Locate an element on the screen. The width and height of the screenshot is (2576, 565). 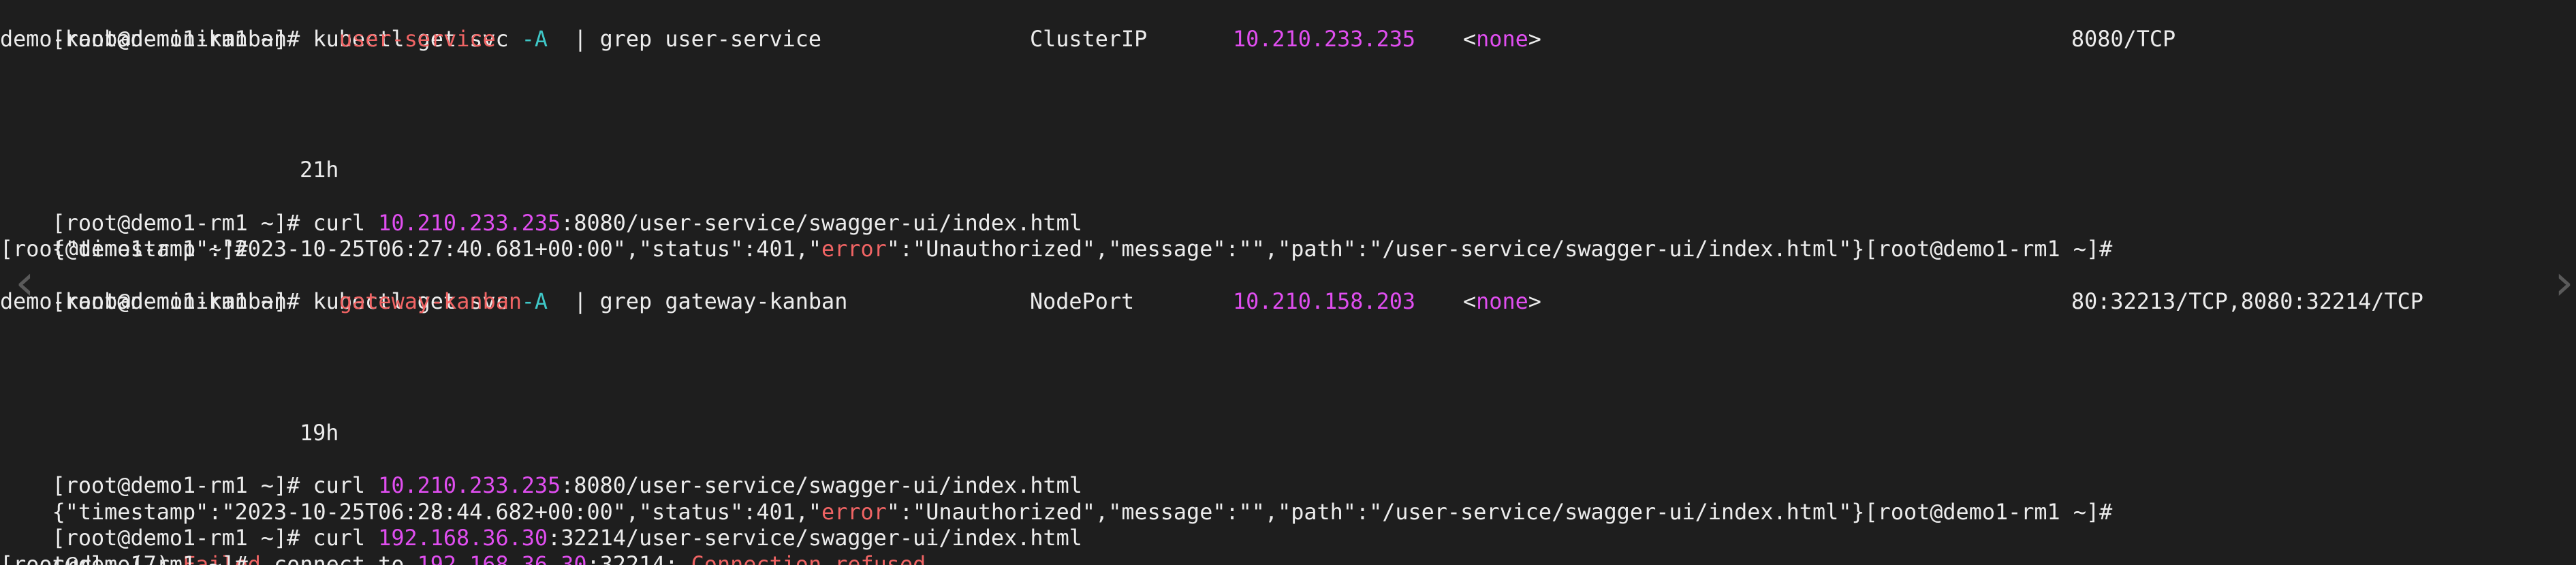
ip-address: 192.168.36.30 is located at coordinates (502, 558).